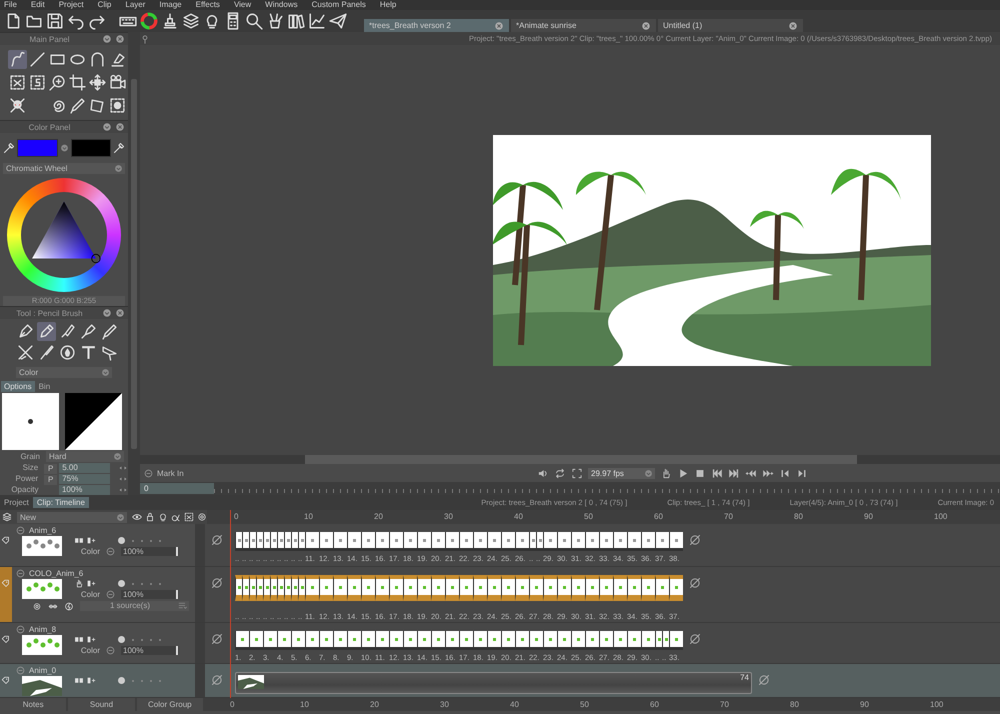 Image resolution: width=1000 pixels, height=714 pixels. Describe the element at coordinates (388, 5) in the screenshot. I see `menu-item: Help` at that location.